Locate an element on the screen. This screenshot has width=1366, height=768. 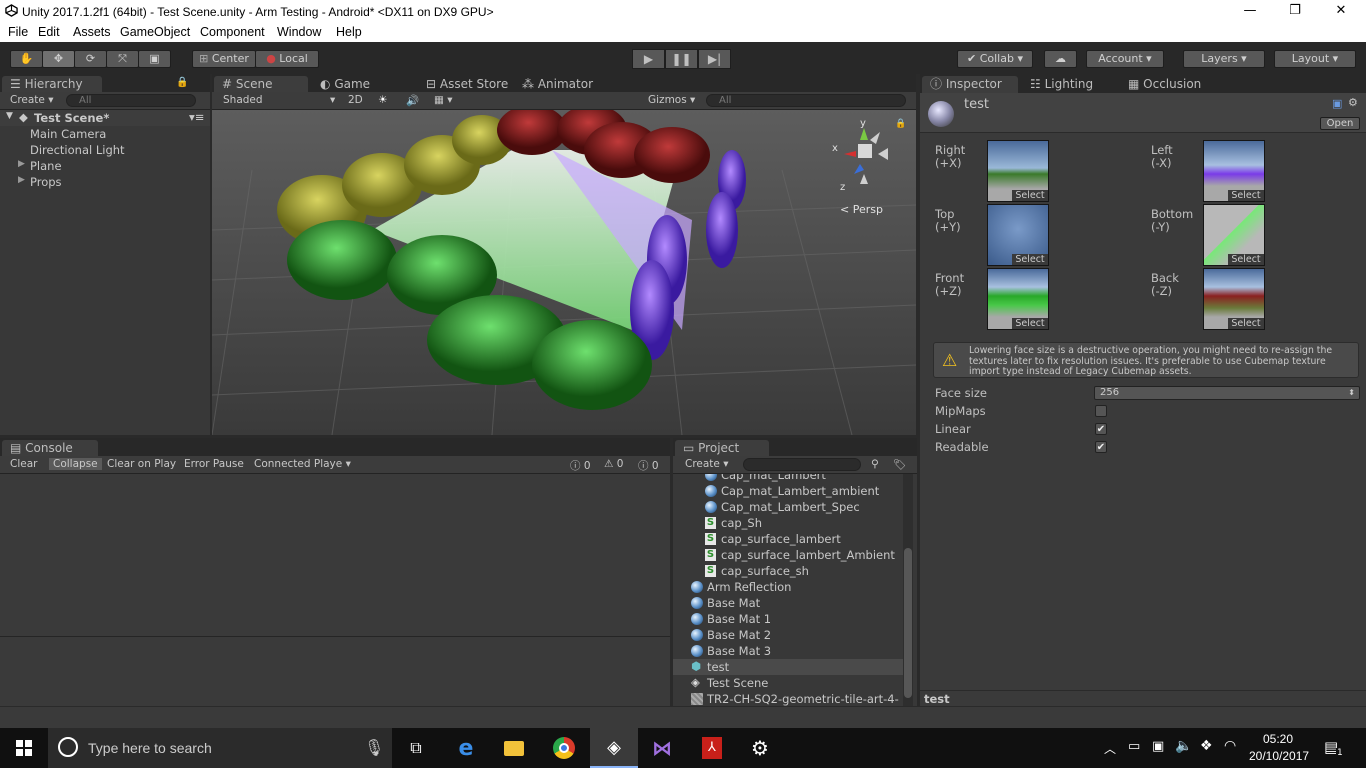
tab-animator: ⁂ Animator is located at coordinates (559, 84).